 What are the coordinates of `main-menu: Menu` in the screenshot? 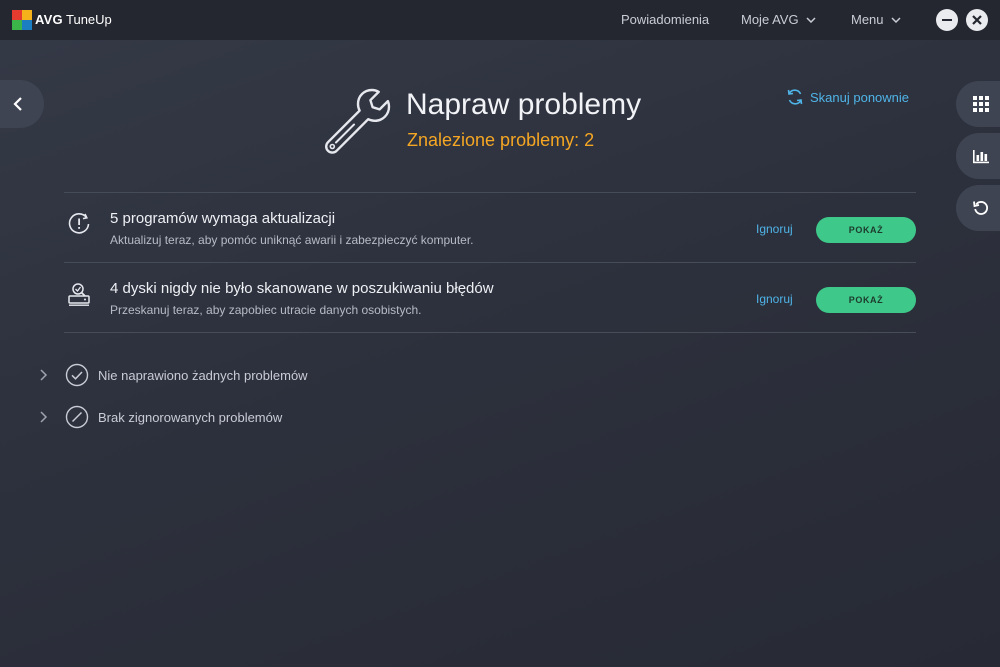 It's located at (876, 19).